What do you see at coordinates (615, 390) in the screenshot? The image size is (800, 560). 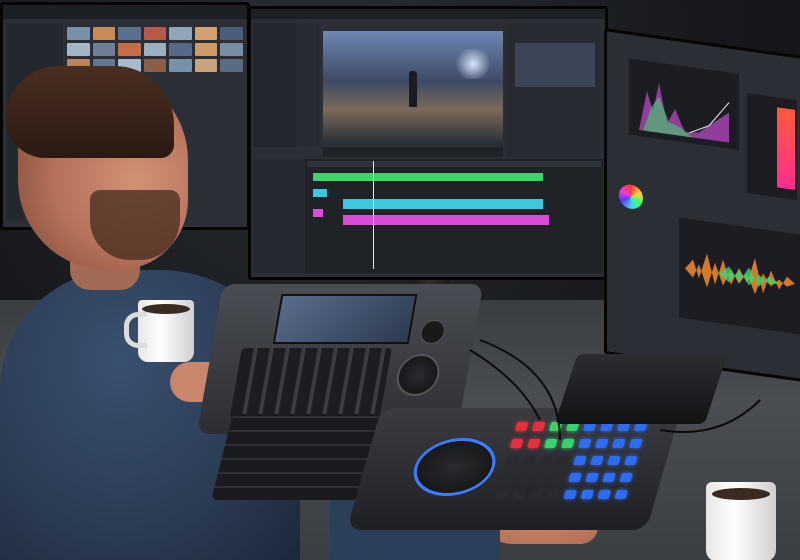 I see `cables` at bounding box center [615, 390].